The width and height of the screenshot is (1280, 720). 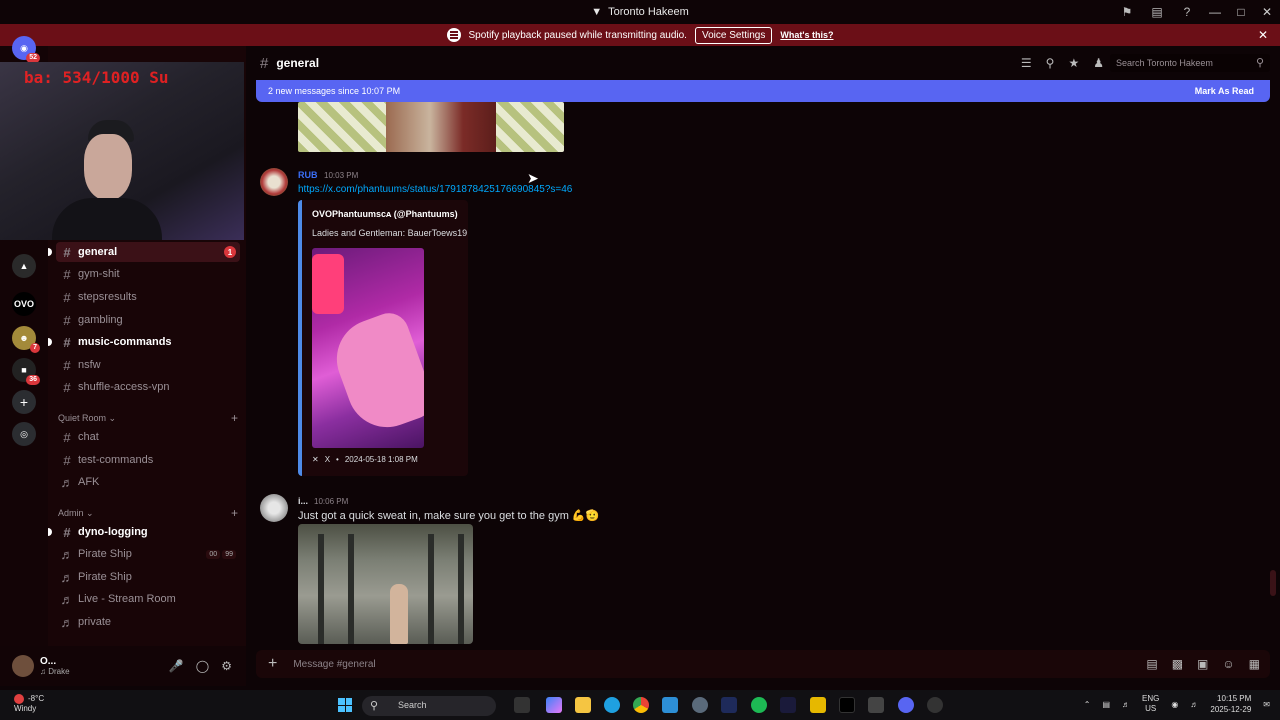 I want to click on ovo-server-icon: OVO, so click(x=24, y=304).